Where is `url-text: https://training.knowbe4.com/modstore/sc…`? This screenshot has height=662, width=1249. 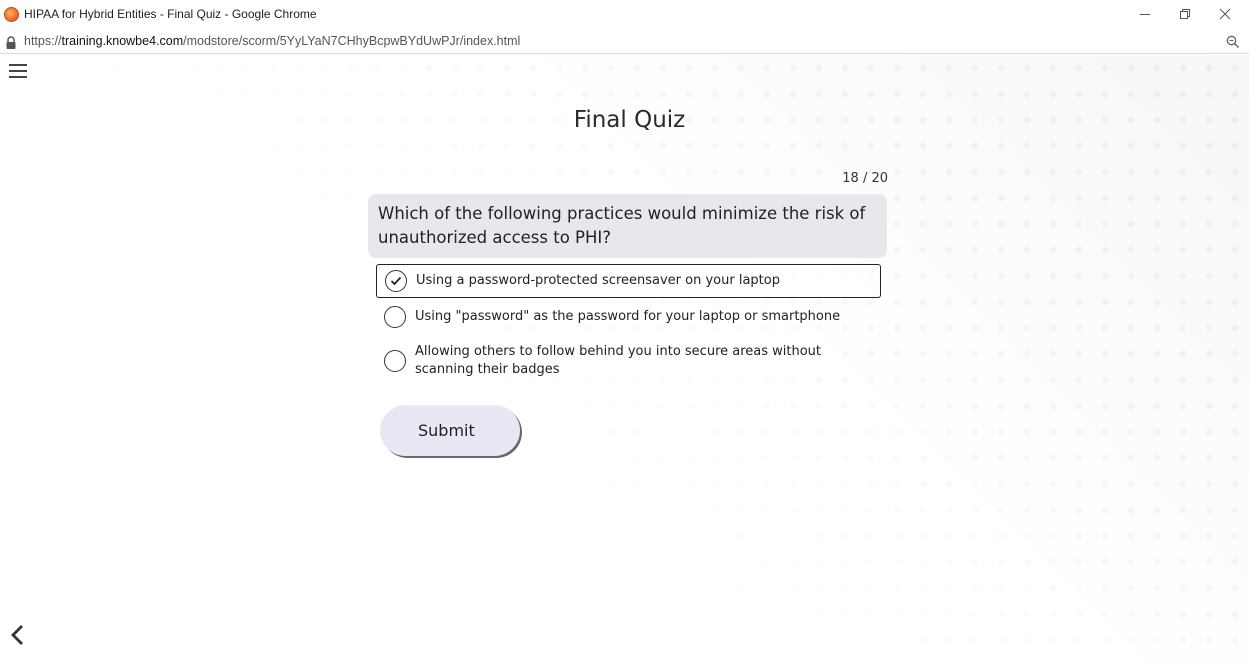
url-text: https://training.knowbe4.com/modstore/sc… is located at coordinates (272, 41).